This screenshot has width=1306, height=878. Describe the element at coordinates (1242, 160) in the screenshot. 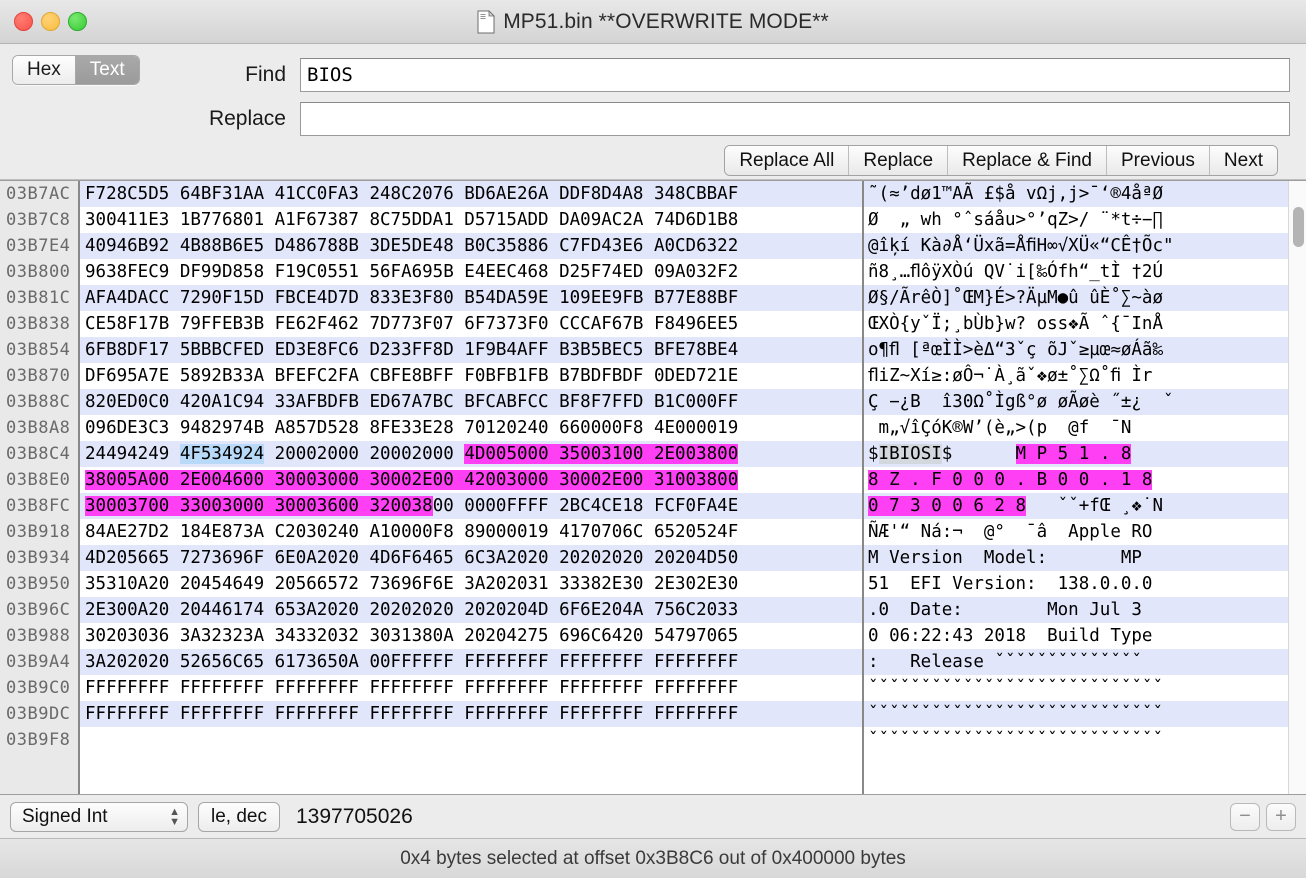

I see `next-button: Next` at that location.